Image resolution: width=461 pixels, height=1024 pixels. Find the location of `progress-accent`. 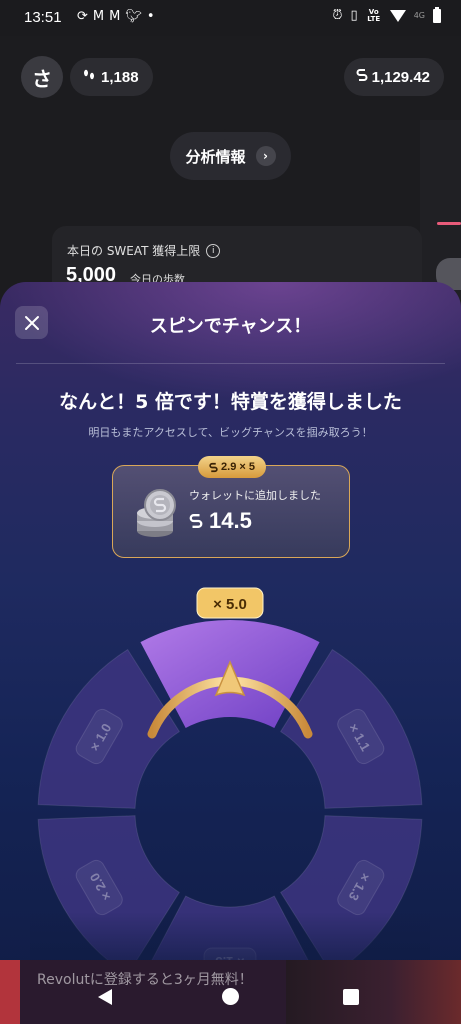

progress-accent is located at coordinates (449, 223).